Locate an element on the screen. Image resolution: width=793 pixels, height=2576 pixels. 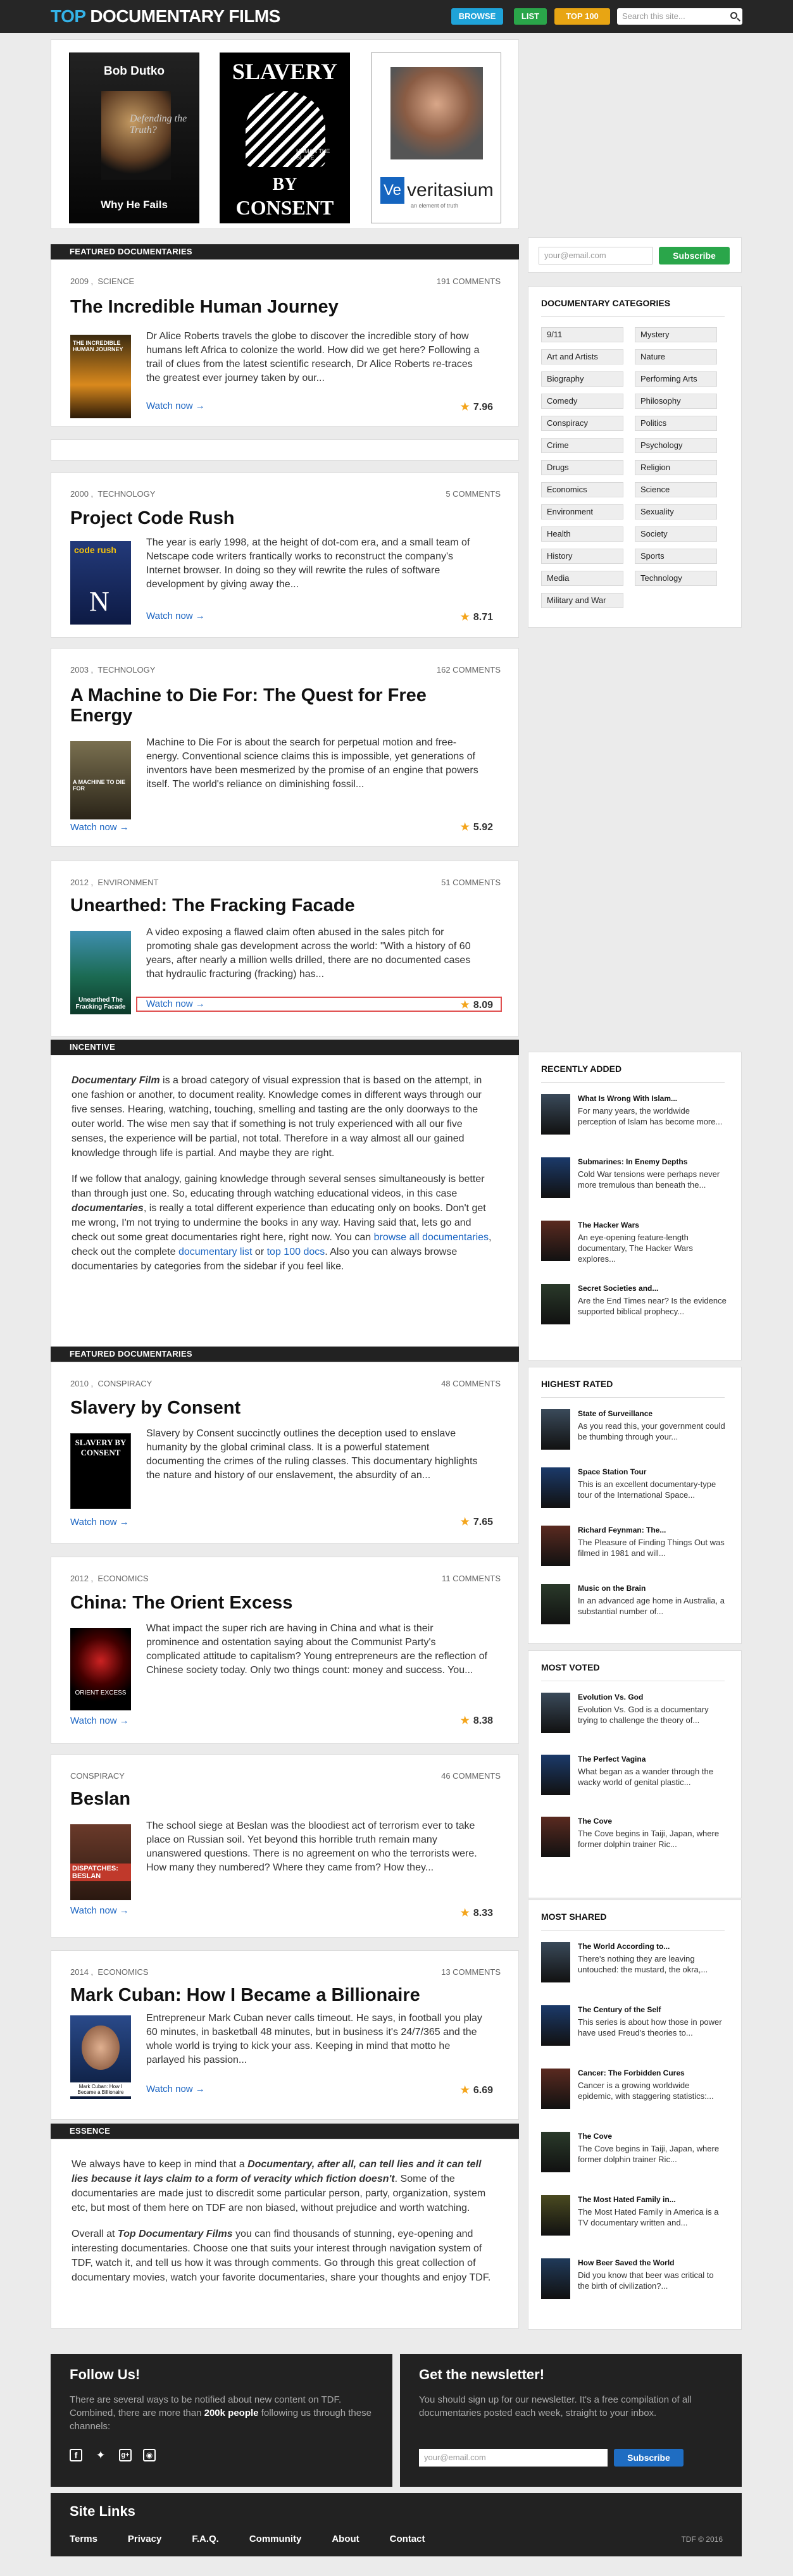
doc-comments: 191 COMMENTS is located at coordinates (469, 282).